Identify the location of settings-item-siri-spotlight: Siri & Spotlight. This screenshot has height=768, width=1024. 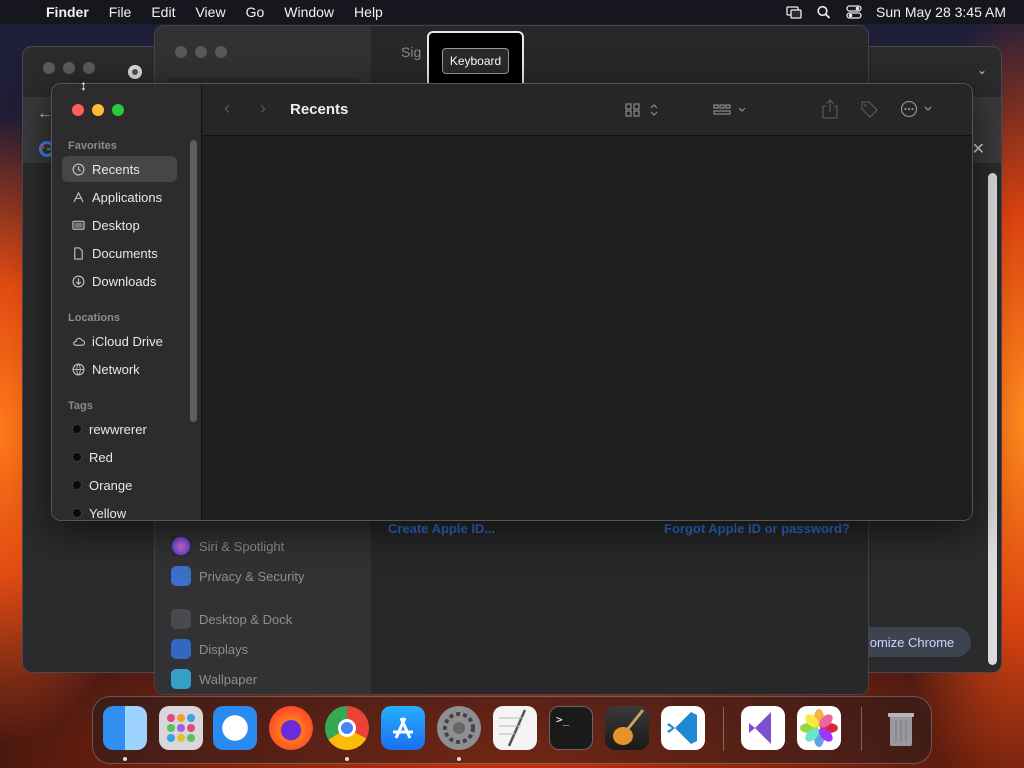
(227, 546).